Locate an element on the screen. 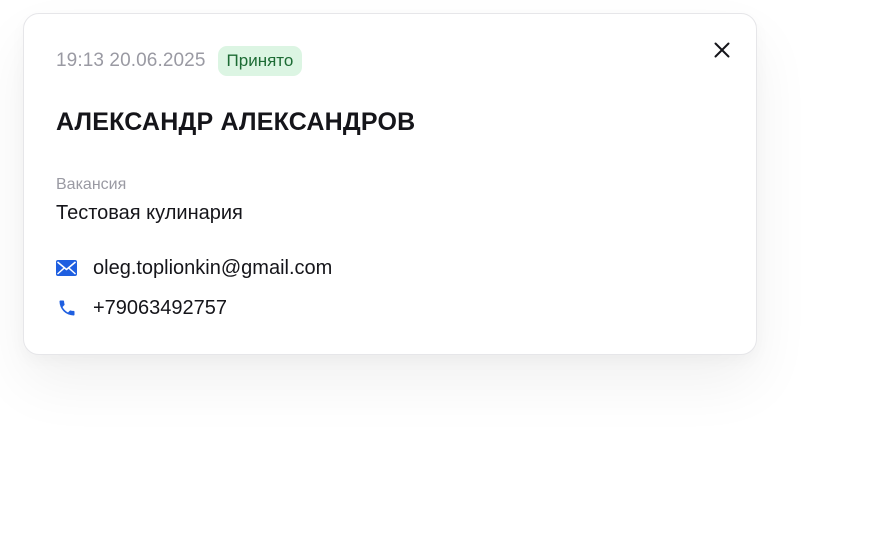 The image size is (872, 546). candidate-name: АЛЕКСАНДР АЛЕКСАНДРОВ is located at coordinates (236, 122).